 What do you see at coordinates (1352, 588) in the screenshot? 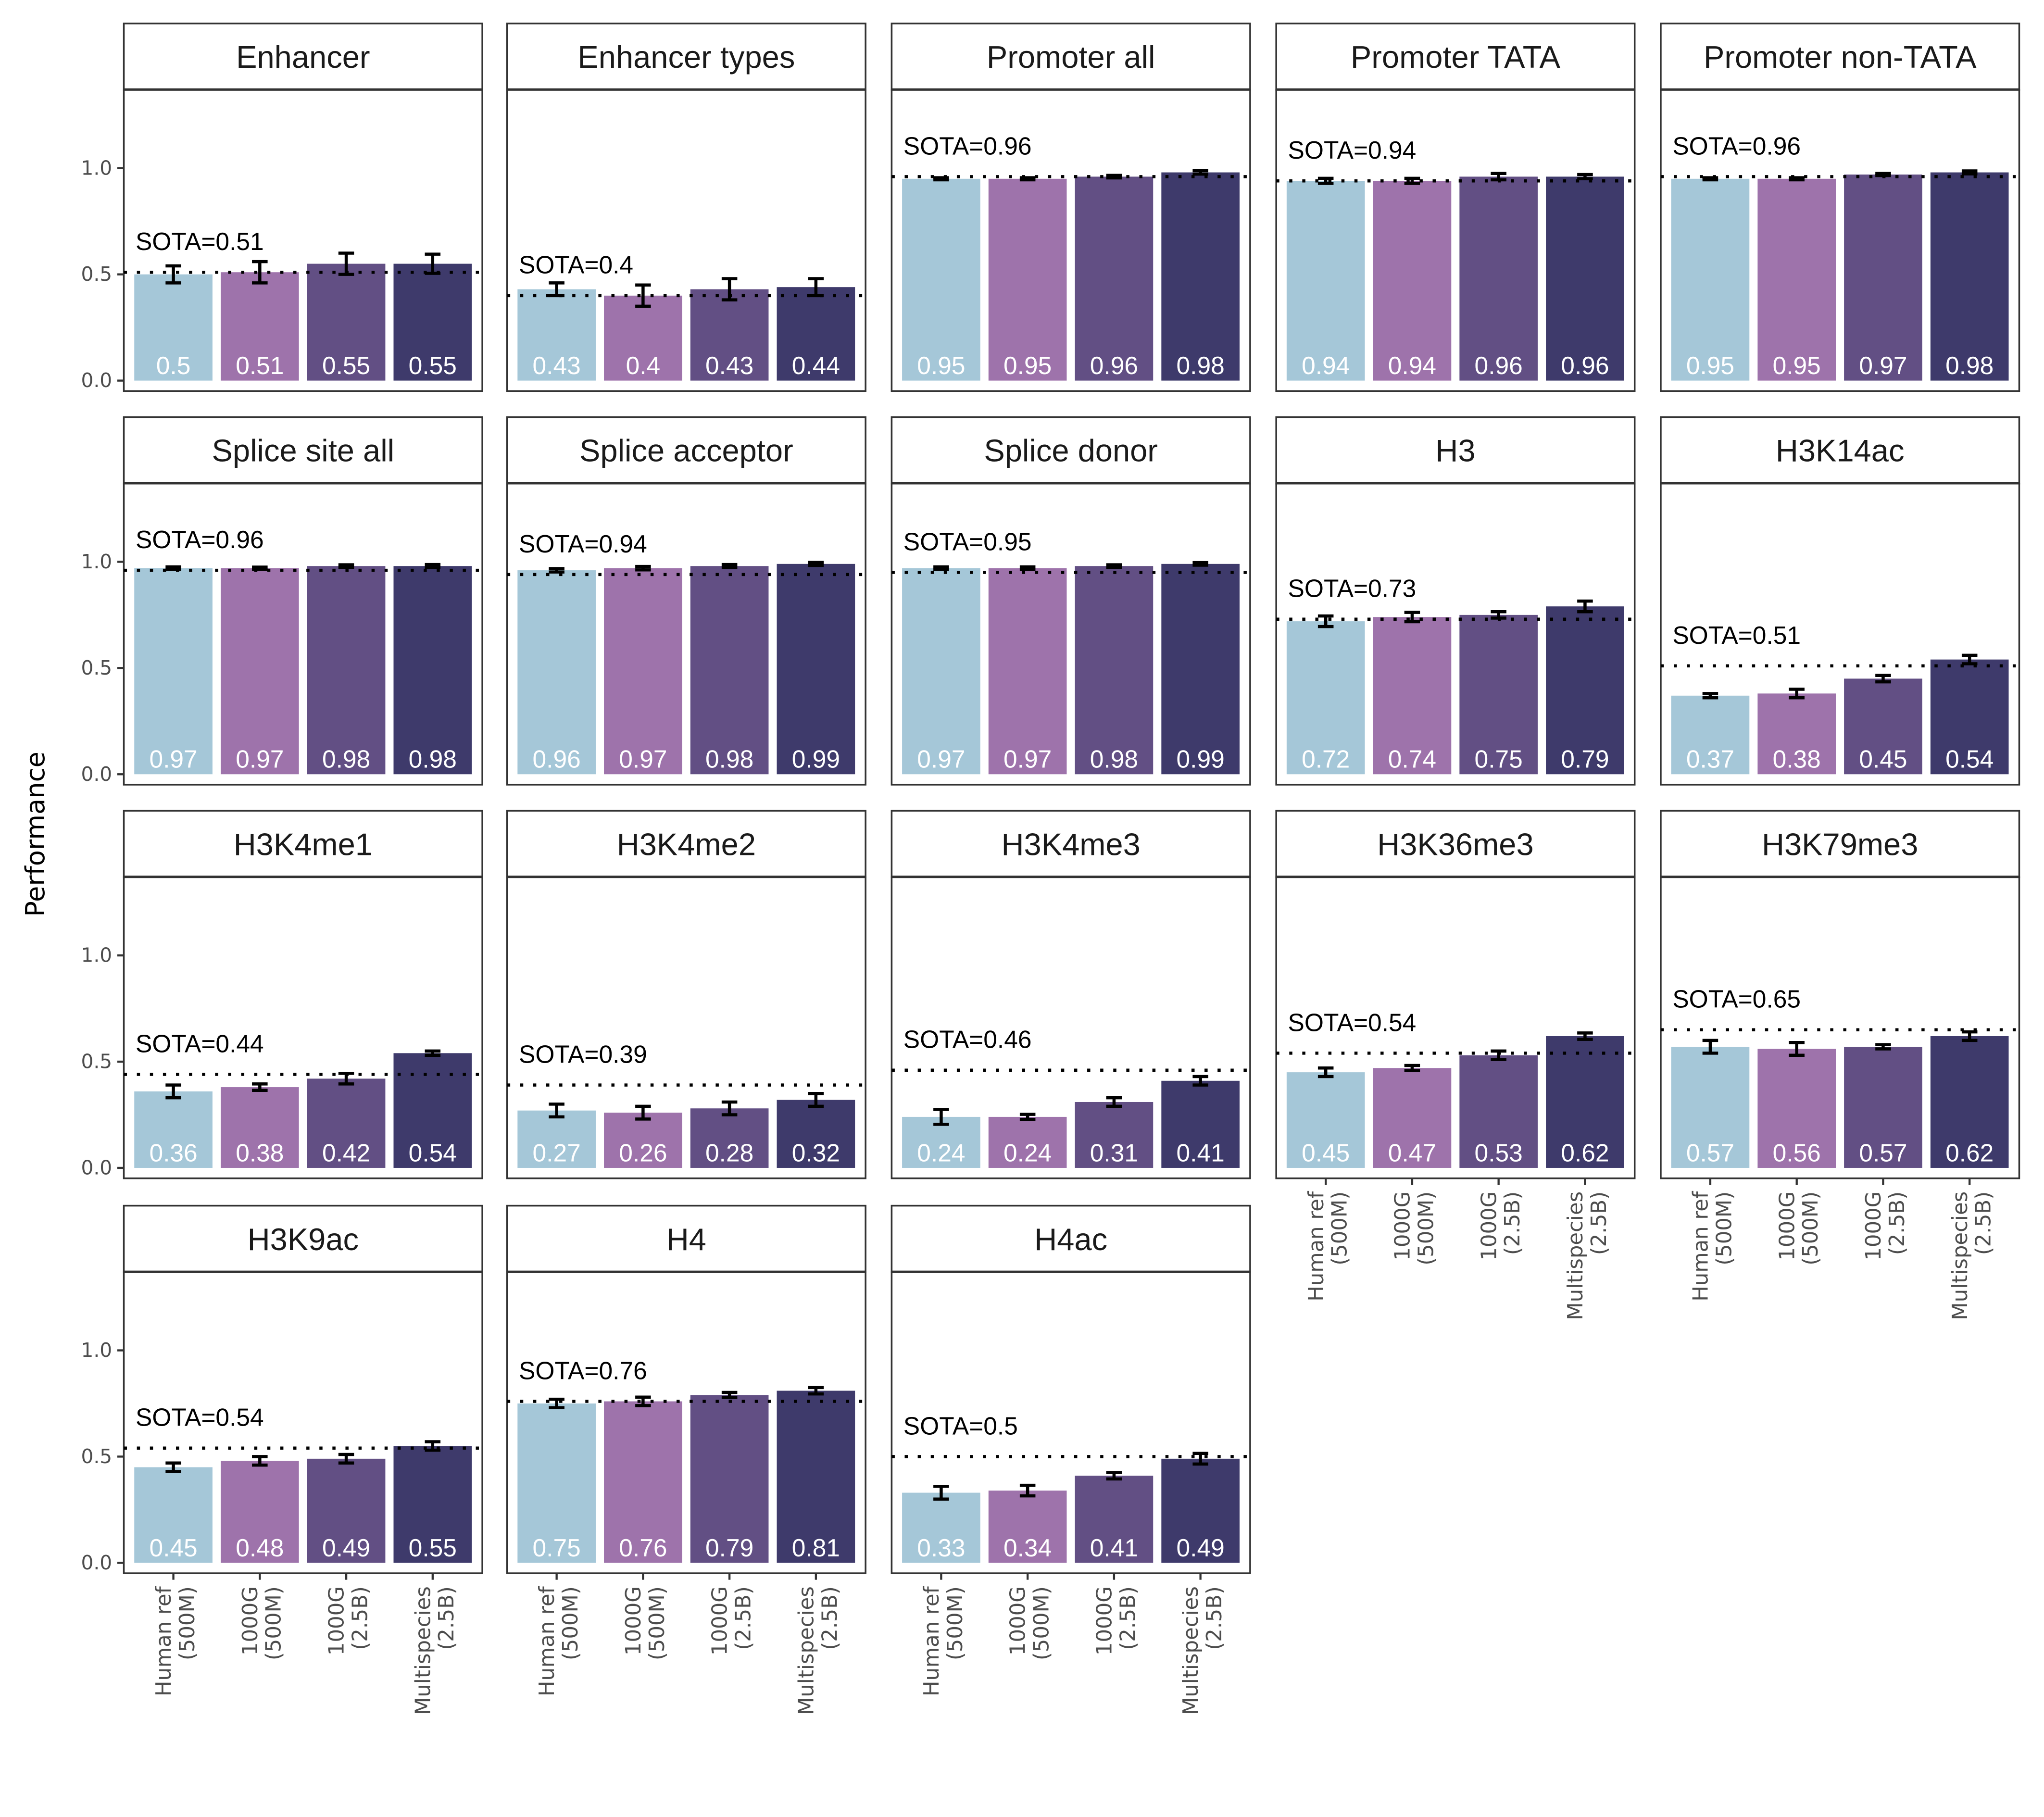
I see `sota-label: SOTA=0.73` at bounding box center [1352, 588].